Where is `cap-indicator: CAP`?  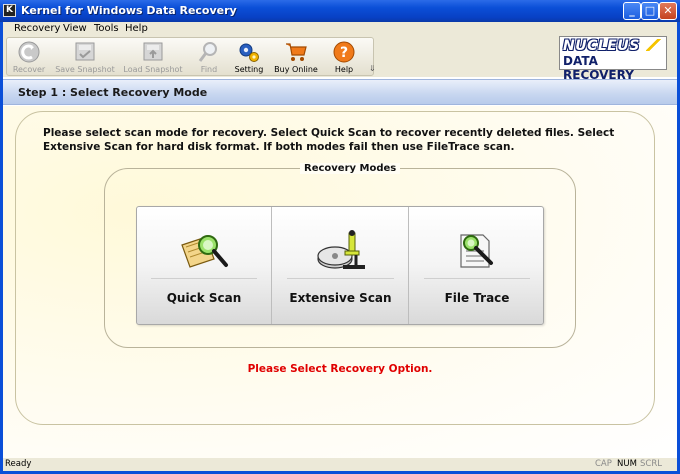
cap-indicator: CAP is located at coordinates (603, 464).